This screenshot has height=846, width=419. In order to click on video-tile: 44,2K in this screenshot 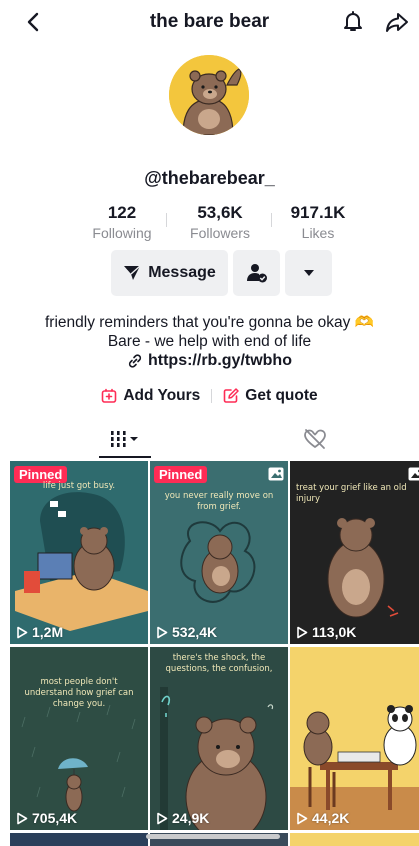, I will do `click(354, 738)`.